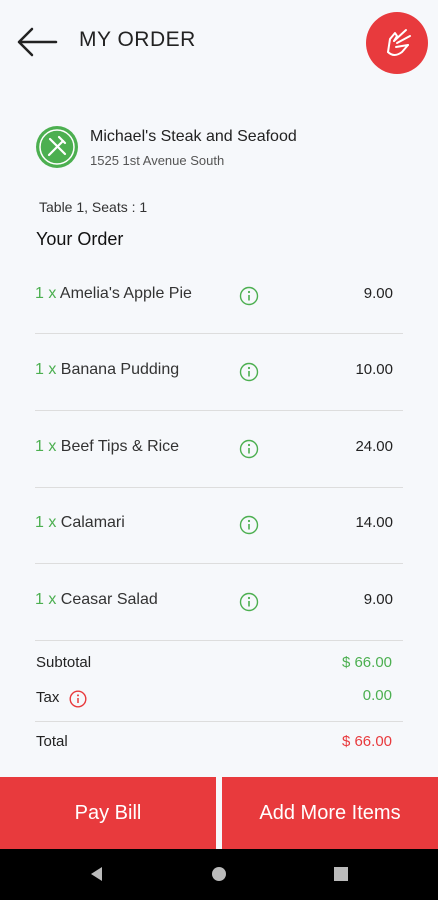 The width and height of the screenshot is (438, 900). I want to click on nav-recents-icon, so click(341, 874).